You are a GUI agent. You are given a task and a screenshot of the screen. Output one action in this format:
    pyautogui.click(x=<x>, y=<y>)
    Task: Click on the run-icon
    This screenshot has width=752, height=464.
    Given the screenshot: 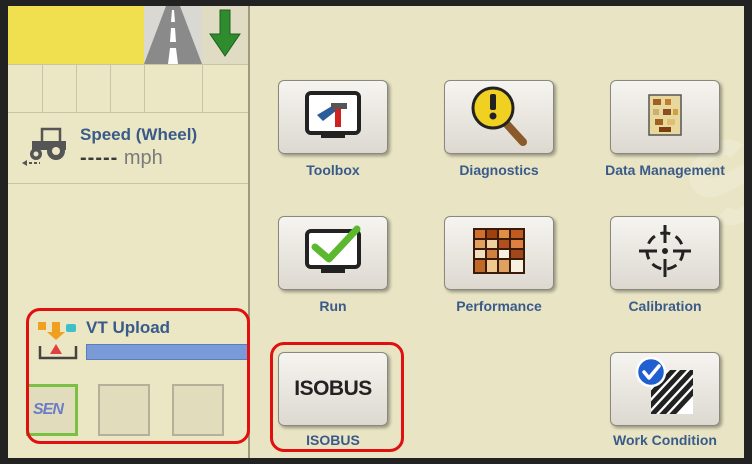 What is the action you would take?
    pyautogui.click(x=333, y=253)
    